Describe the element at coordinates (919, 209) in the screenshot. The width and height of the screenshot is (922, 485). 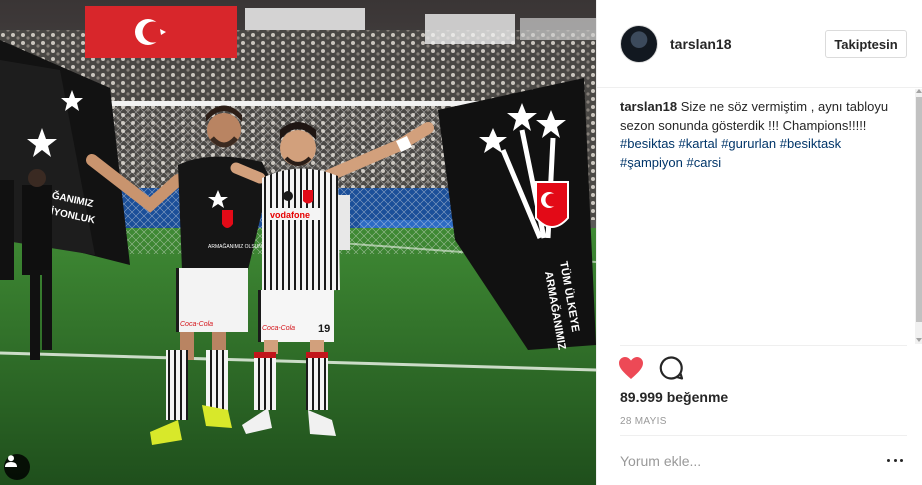
I see `scrollbar-thumb` at that location.